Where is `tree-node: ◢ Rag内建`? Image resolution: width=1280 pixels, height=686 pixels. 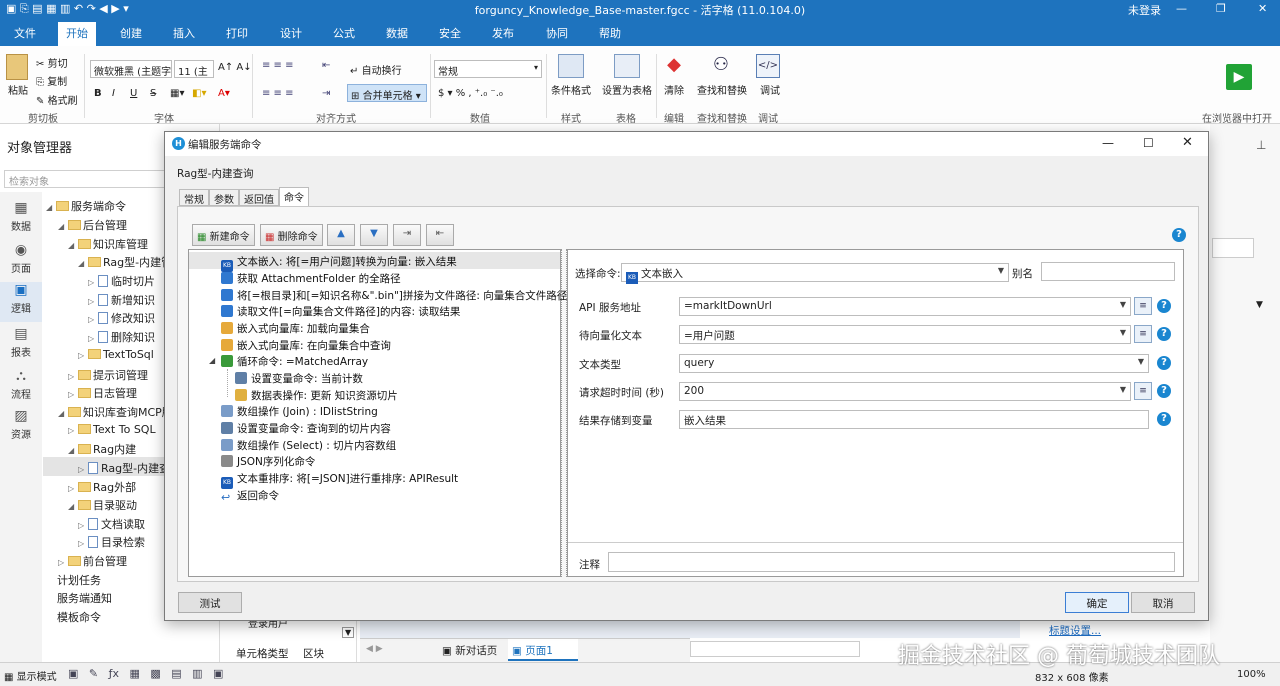
tree-node: ◢ Rag内建 is located at coordinates (102, 449).